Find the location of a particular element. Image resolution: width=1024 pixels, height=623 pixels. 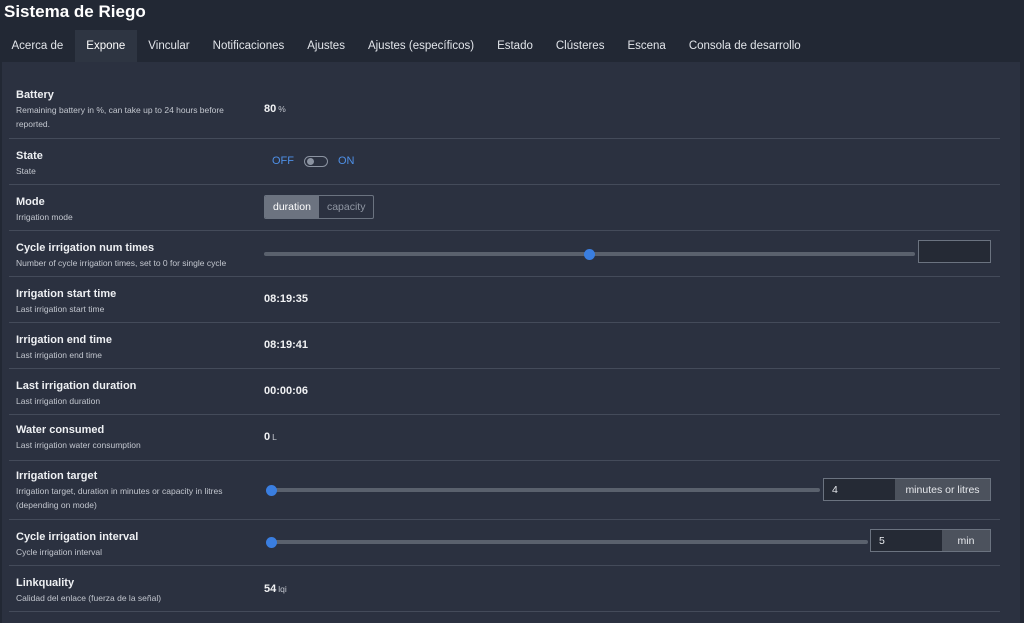

tab-escena: Escena is located at coordinates (646, 46).